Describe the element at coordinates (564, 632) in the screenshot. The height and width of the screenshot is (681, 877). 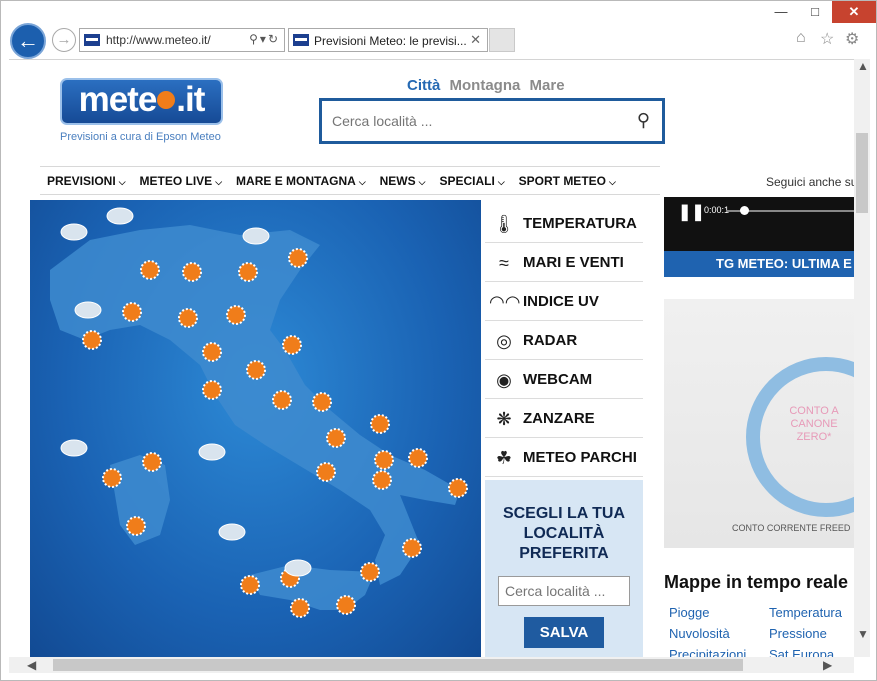
I see `save-button: SALVA` at that location.